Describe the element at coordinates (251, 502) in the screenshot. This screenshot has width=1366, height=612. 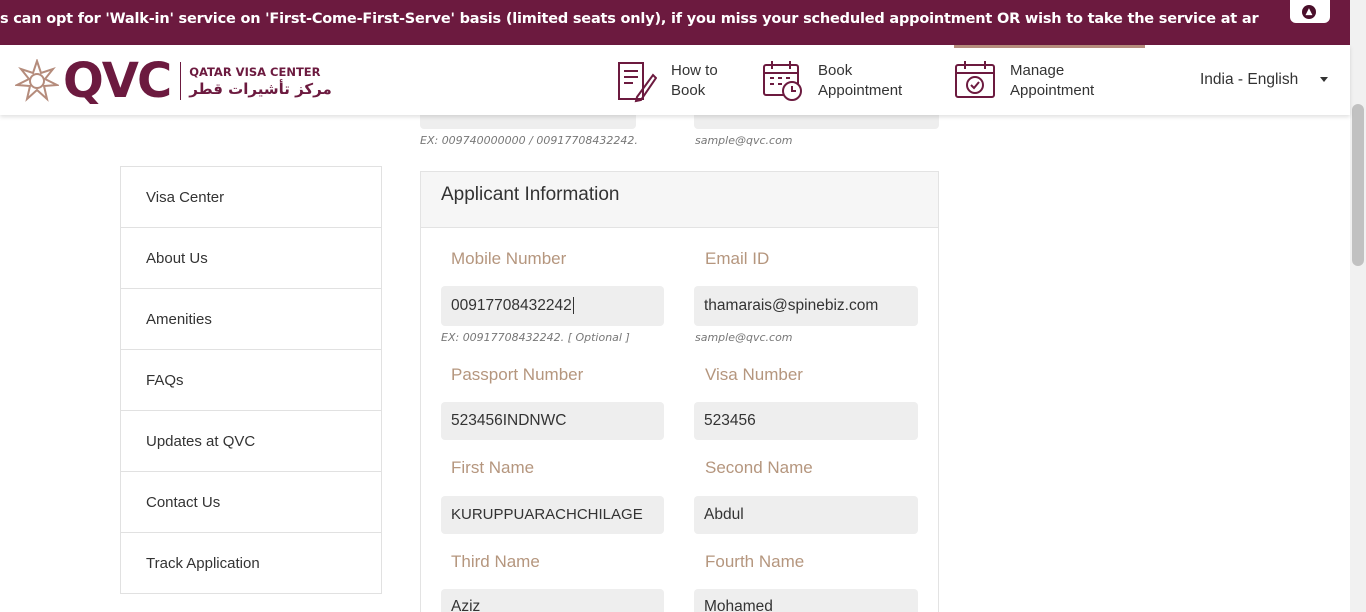
I see `sidebar-item-contact-us: Contact Us` at that location.